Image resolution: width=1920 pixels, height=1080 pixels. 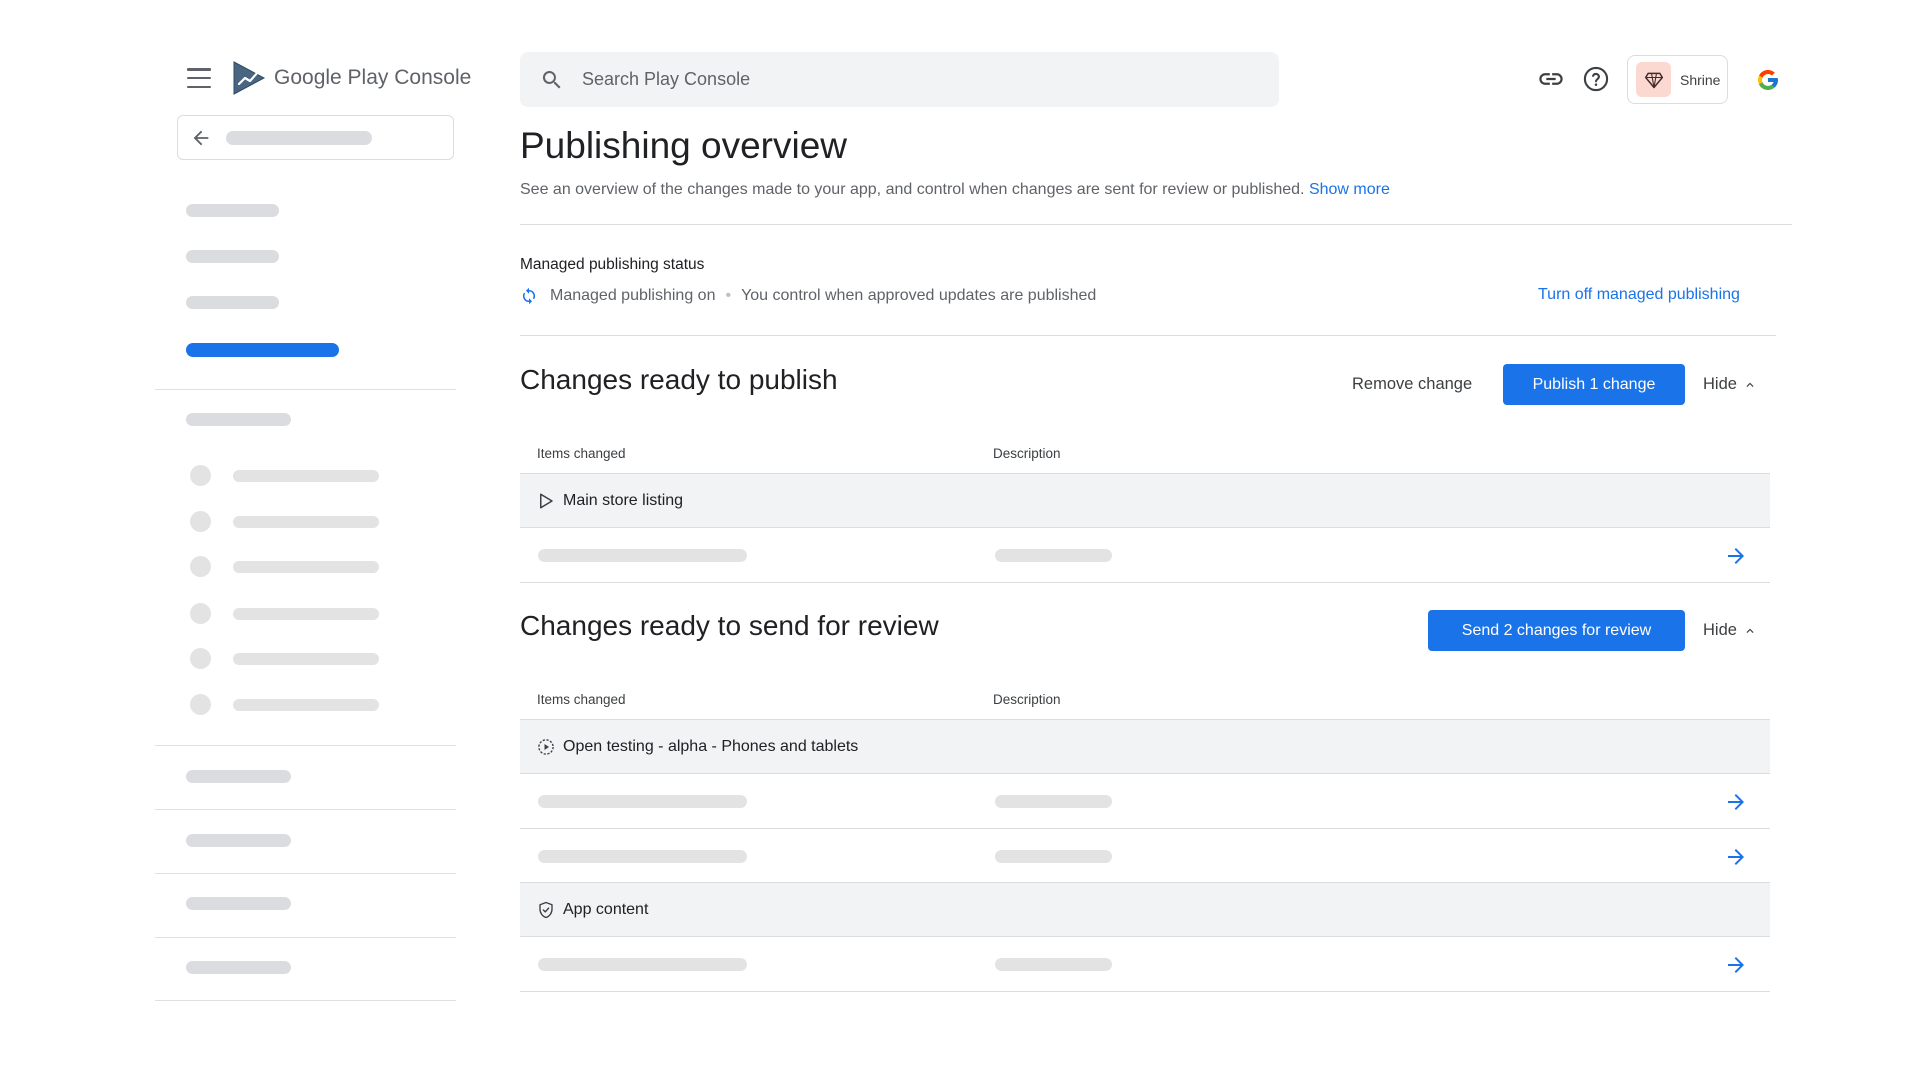 What do you see at coordinates (546, 500) in the screenshot?
I see `play-outline-icon` at bounding box center [546, 500].